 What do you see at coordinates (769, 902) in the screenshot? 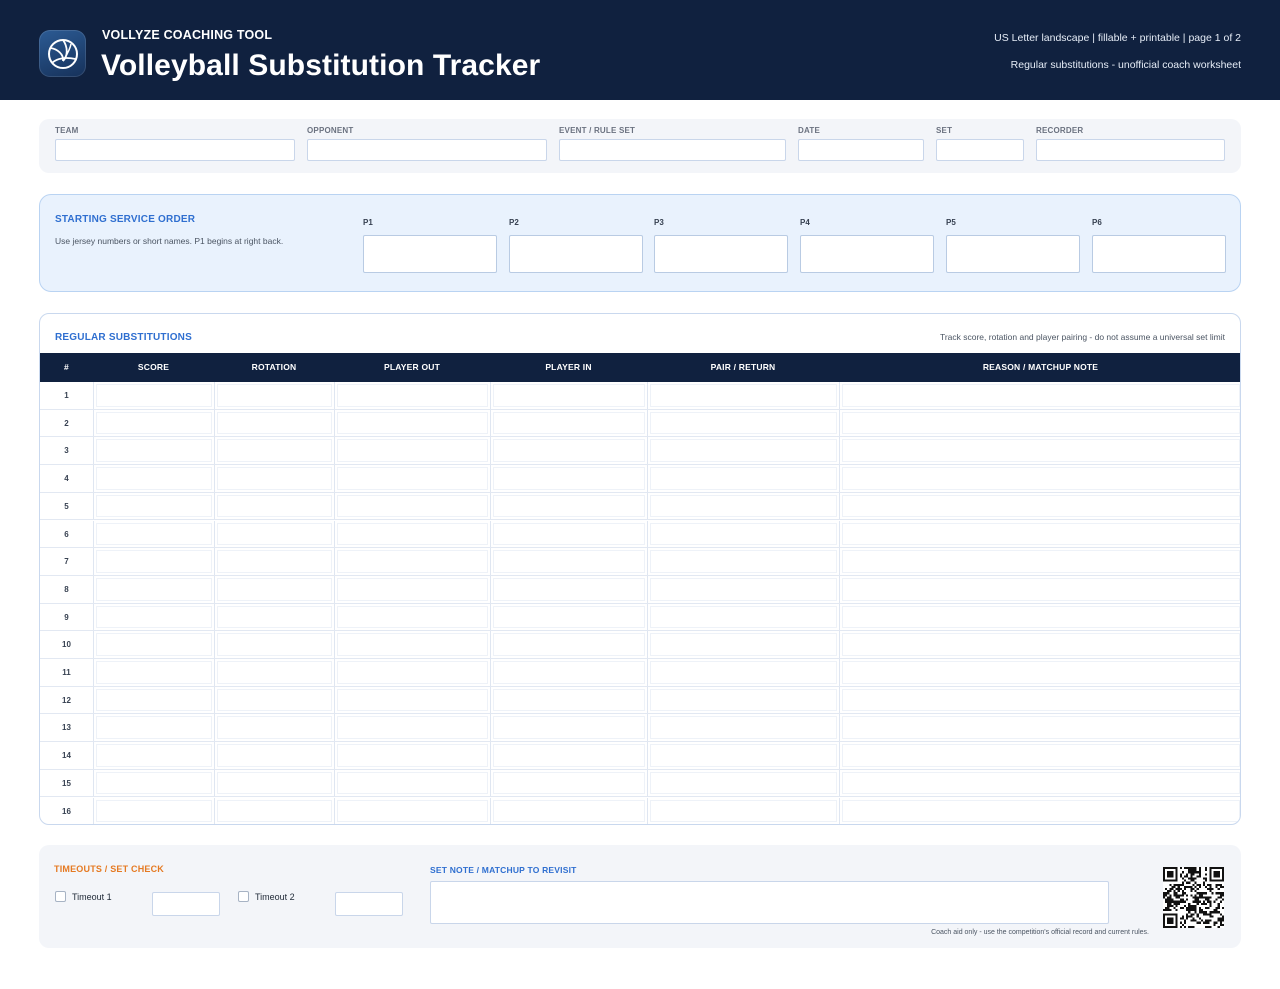
I see `set-note-field` at bounding box center [769, 902].